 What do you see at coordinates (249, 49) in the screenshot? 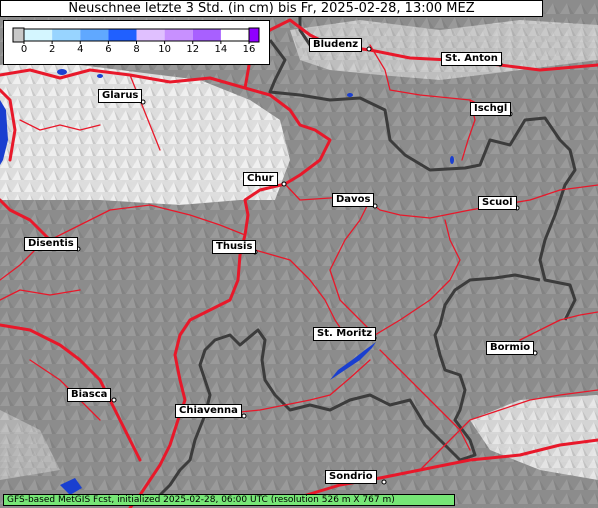
I see `legend-tick-label: 16` at bounding box center [249, 49].